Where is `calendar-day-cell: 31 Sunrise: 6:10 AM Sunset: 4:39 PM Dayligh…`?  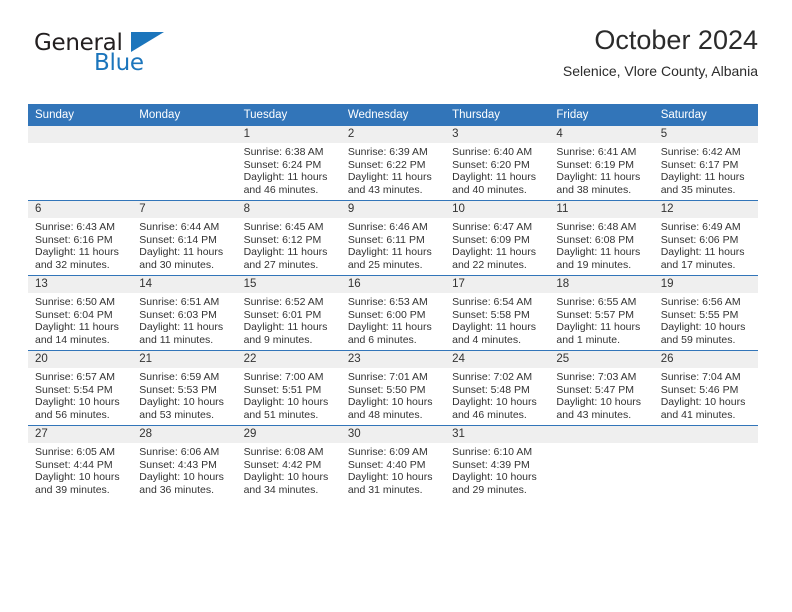 calendar-day-cell: 31 Sunrise: 6:10 AM Sunset: 4:39 PM Dayligh… is located at coordinates (497, 462).